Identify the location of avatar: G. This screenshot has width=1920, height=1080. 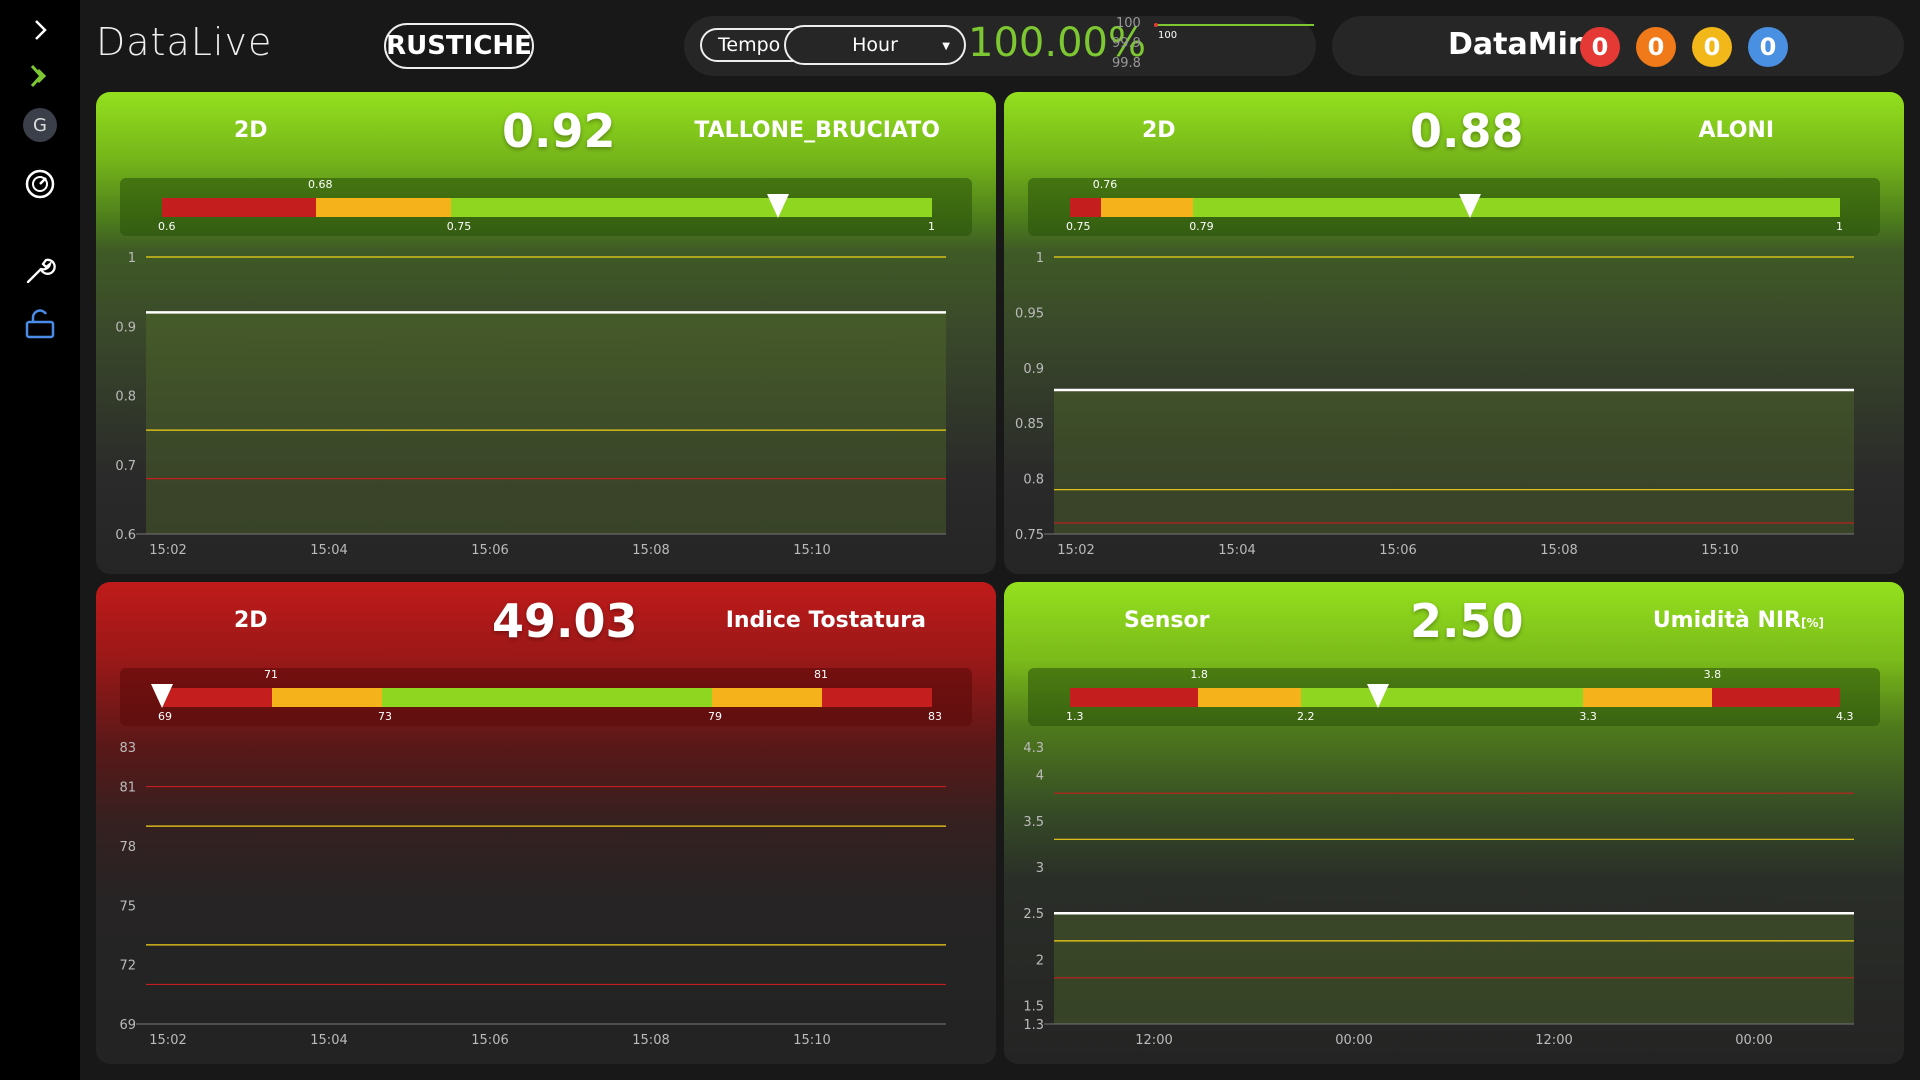
(40, 125).